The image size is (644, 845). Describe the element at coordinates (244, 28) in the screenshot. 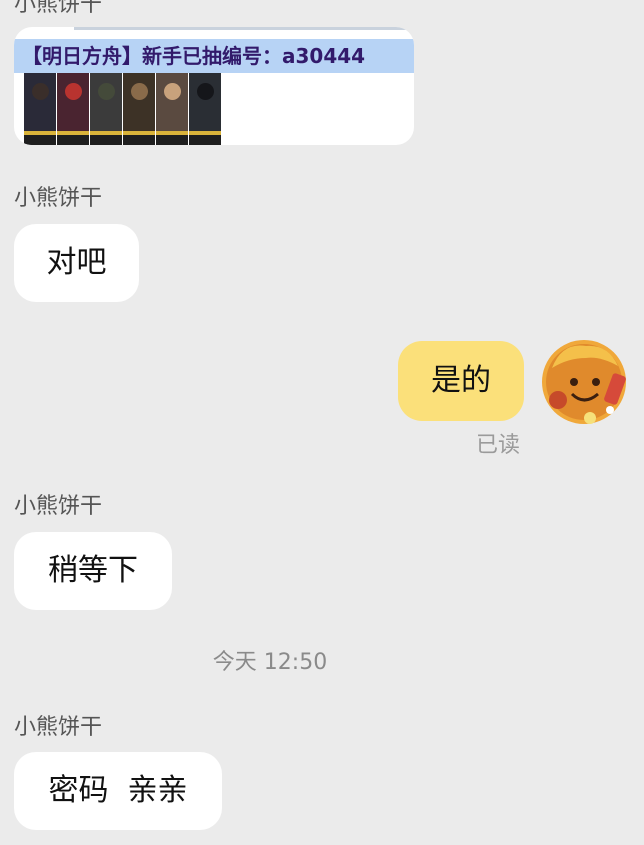

I see `card-divider` at that location.